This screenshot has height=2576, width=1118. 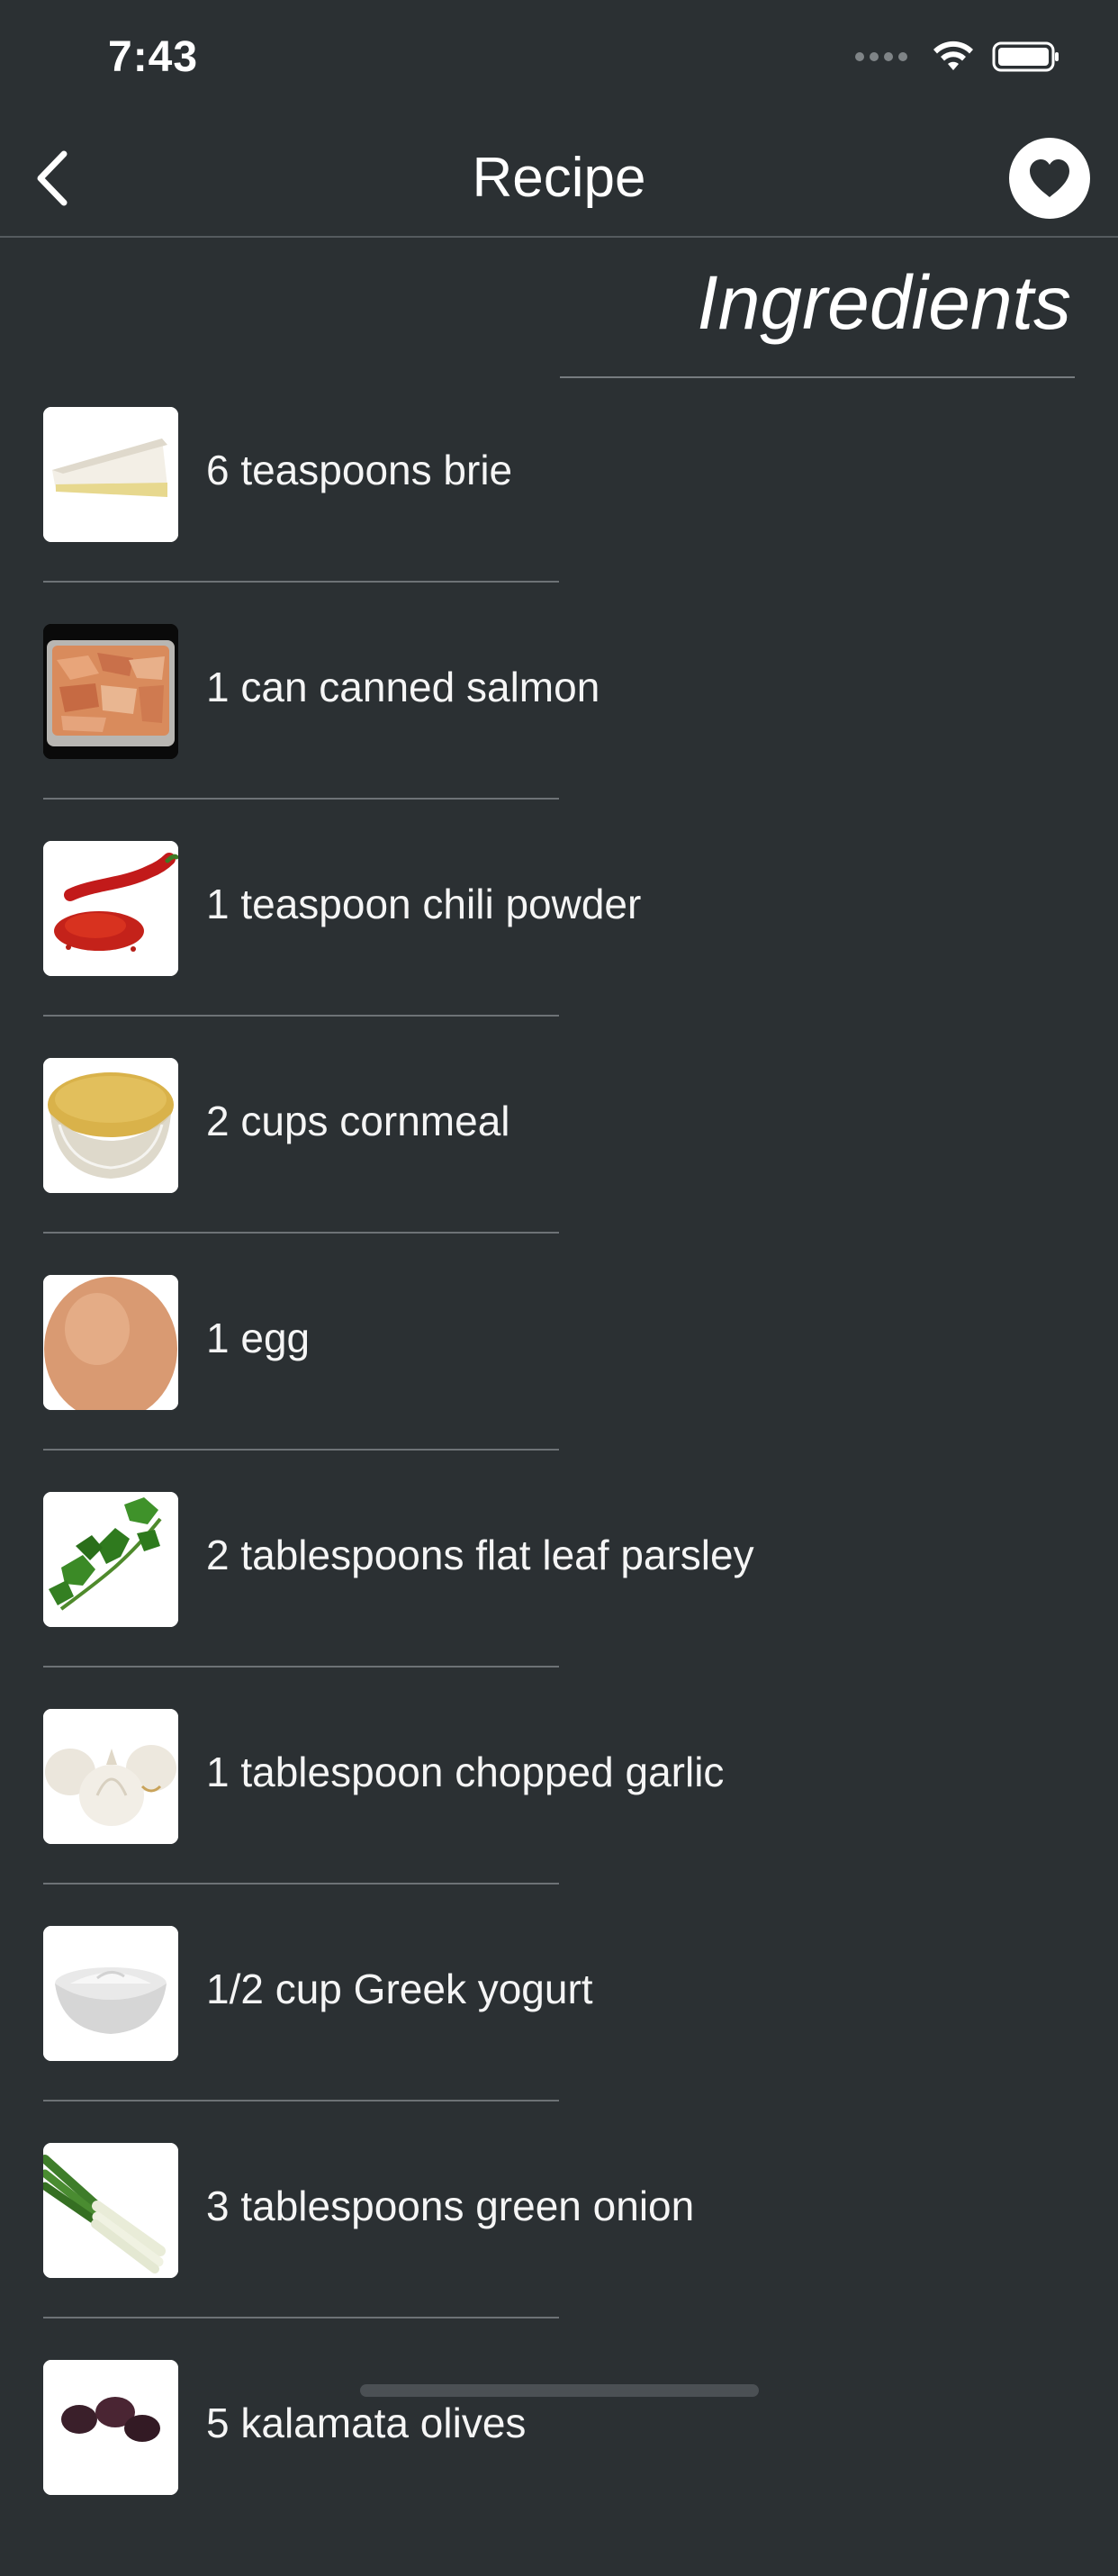 I want to click on heart-icon, so click(x=1050, y=178).